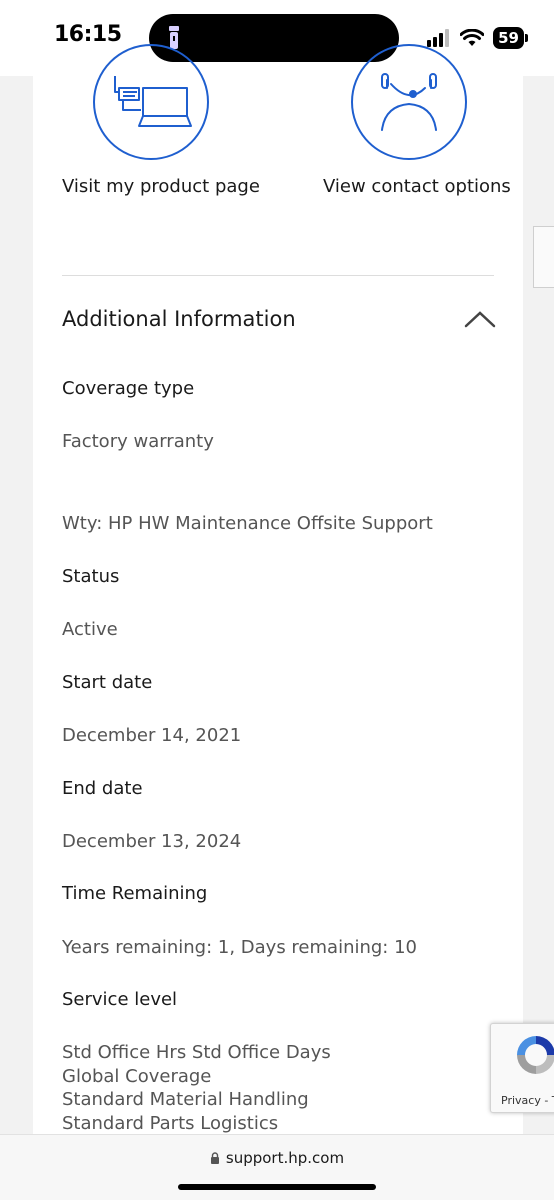  I want to click on service-level-line: Standard Parts Logistics, so click(170, 1123).